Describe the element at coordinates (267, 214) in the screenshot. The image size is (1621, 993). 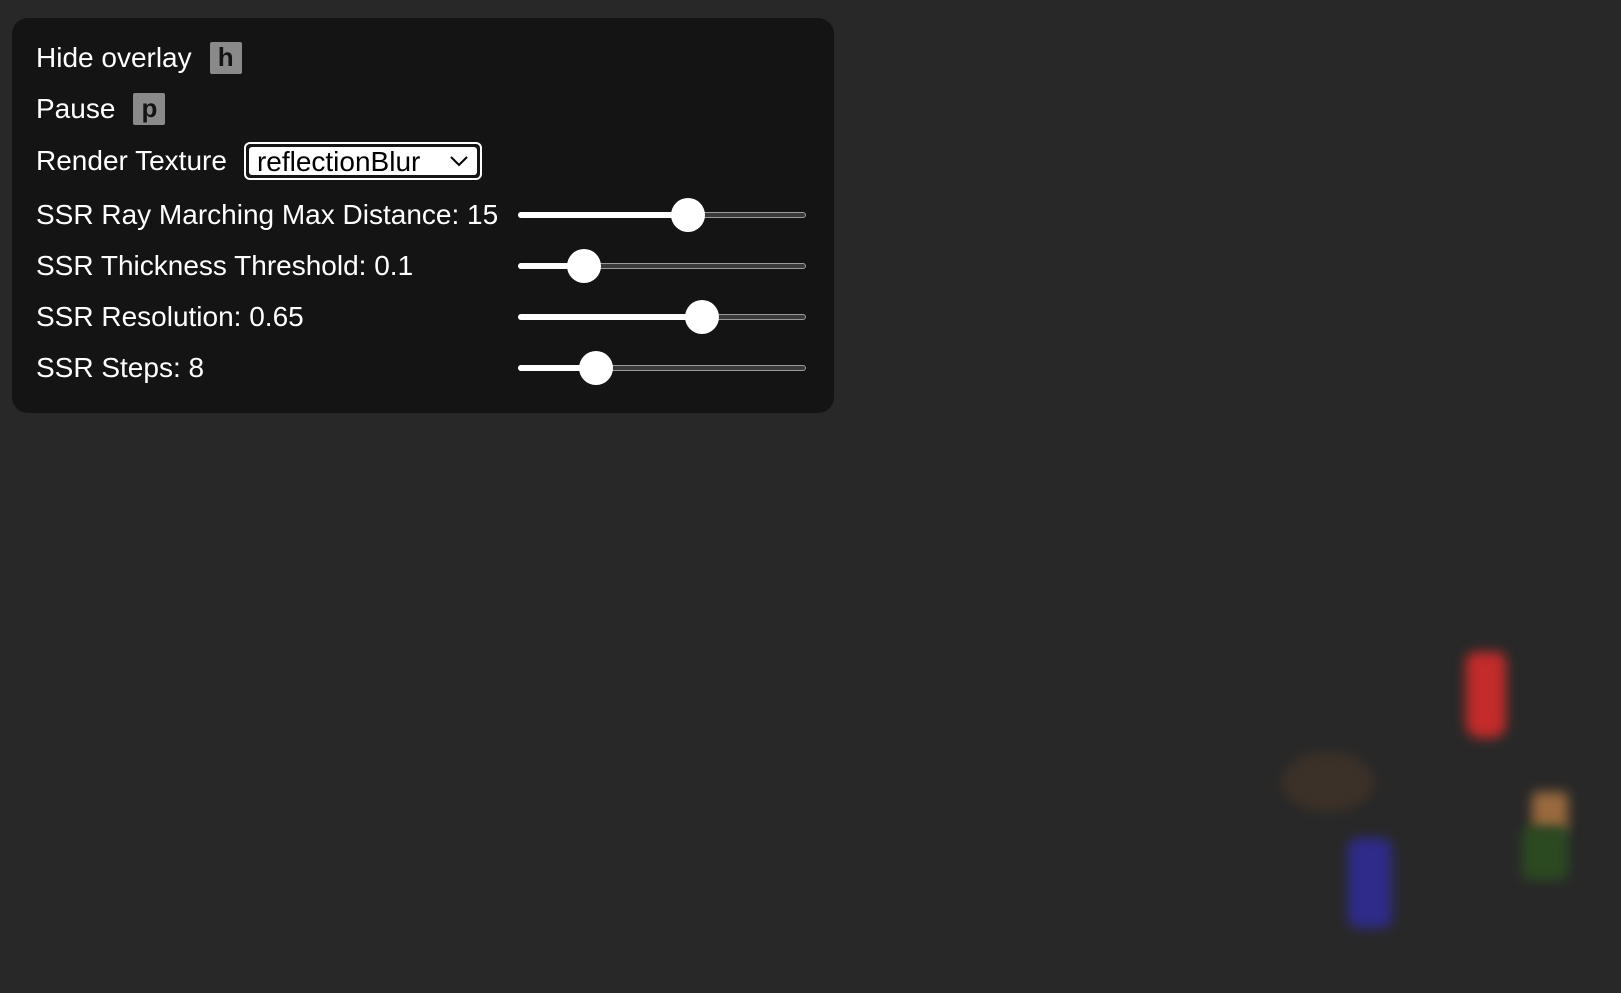
I see `max-distance-label: SSR Ray Marching Max Distance: 15` at that location.